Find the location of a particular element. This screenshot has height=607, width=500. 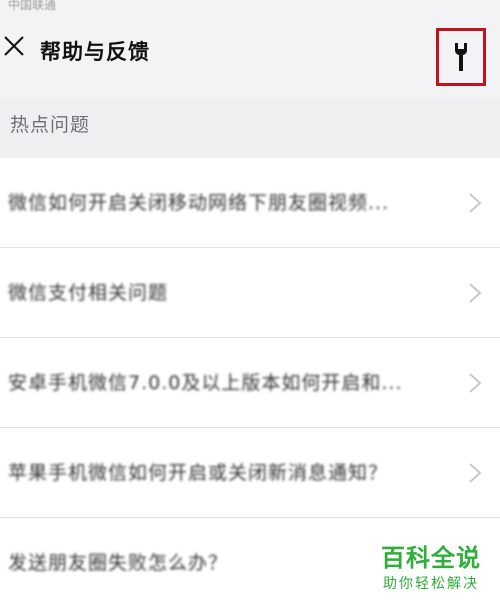

tools-button is located at coordinates (461, 57).